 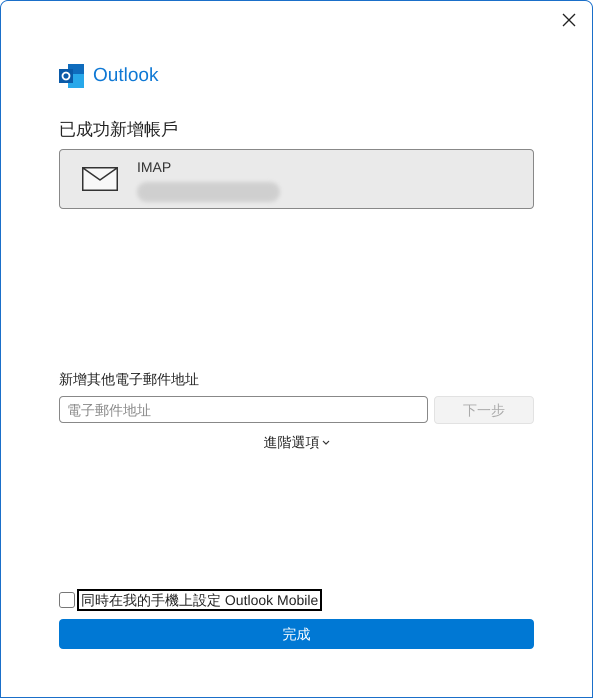 I want to click on account-type: IMAP, so click(x=154, y=167).